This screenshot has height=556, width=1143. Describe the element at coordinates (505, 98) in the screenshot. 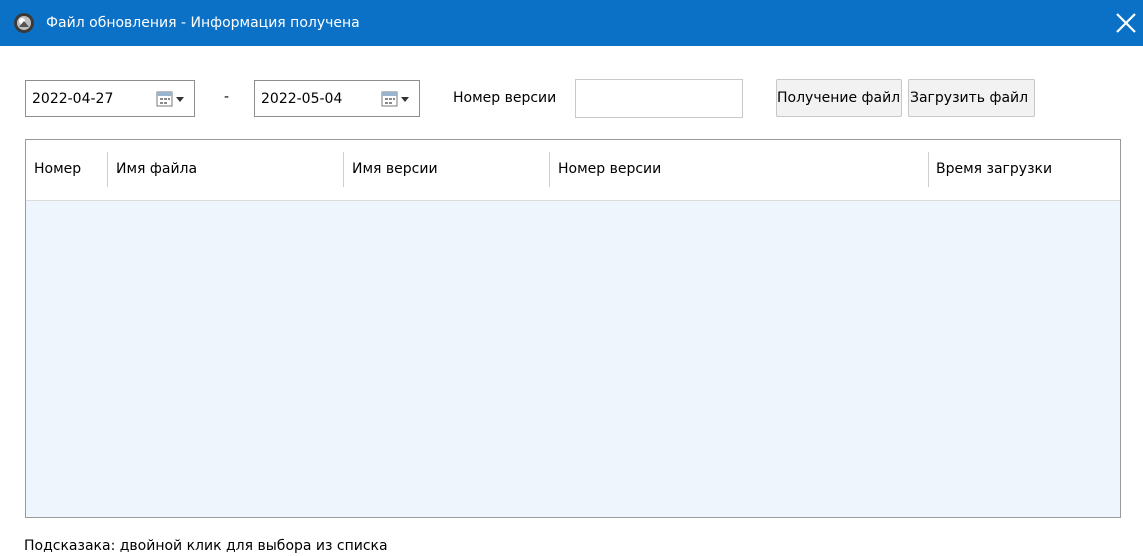

I see `version-number-label: Номер версии` at that location.